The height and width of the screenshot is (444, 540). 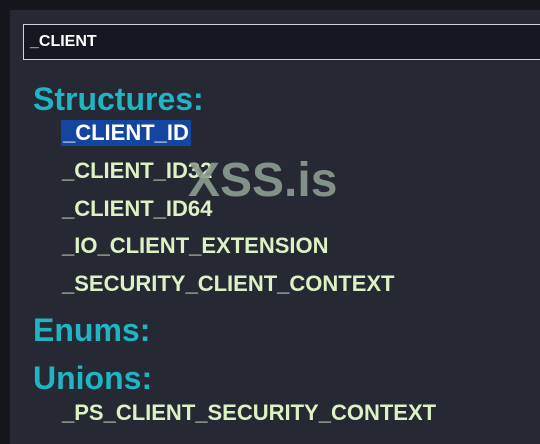 I want to click on union-item-ps-client-security-context: _PS_CLIENT_SECURITY_CONTEXT, so click(x=249, y=413).